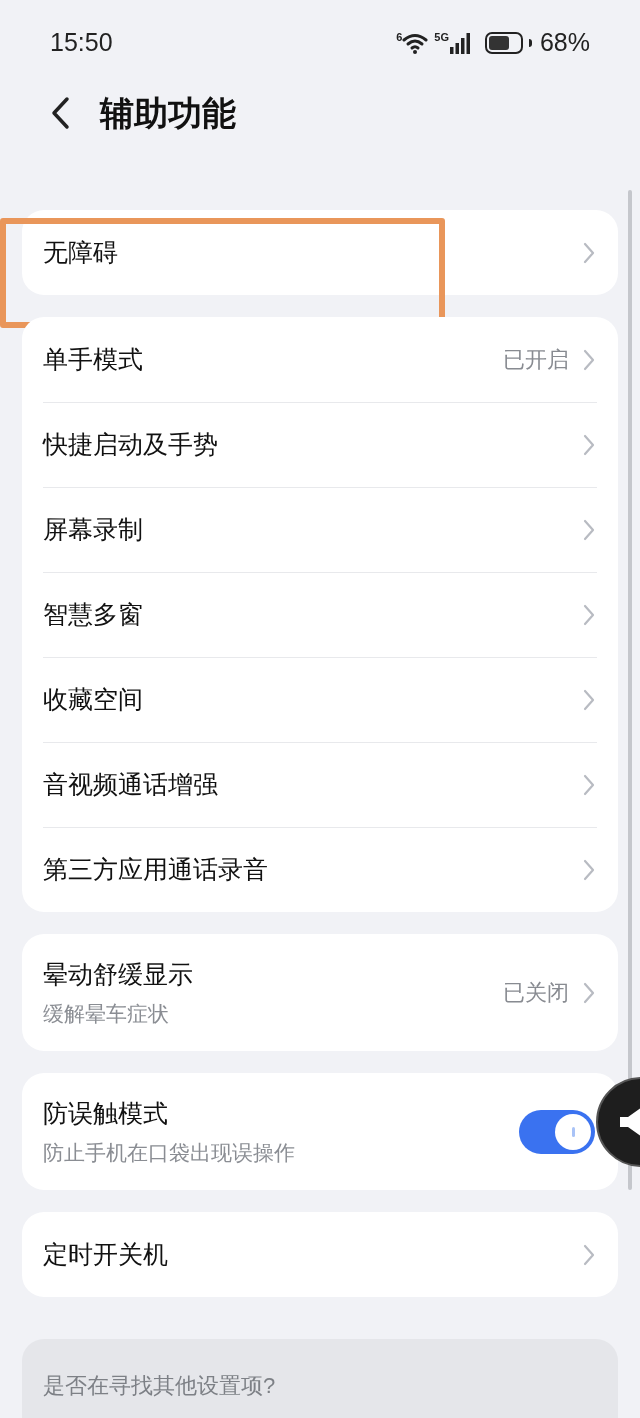 The image size is (640, 1418). I want to click on settings-row: 屏幕录制, so click(320, 529).